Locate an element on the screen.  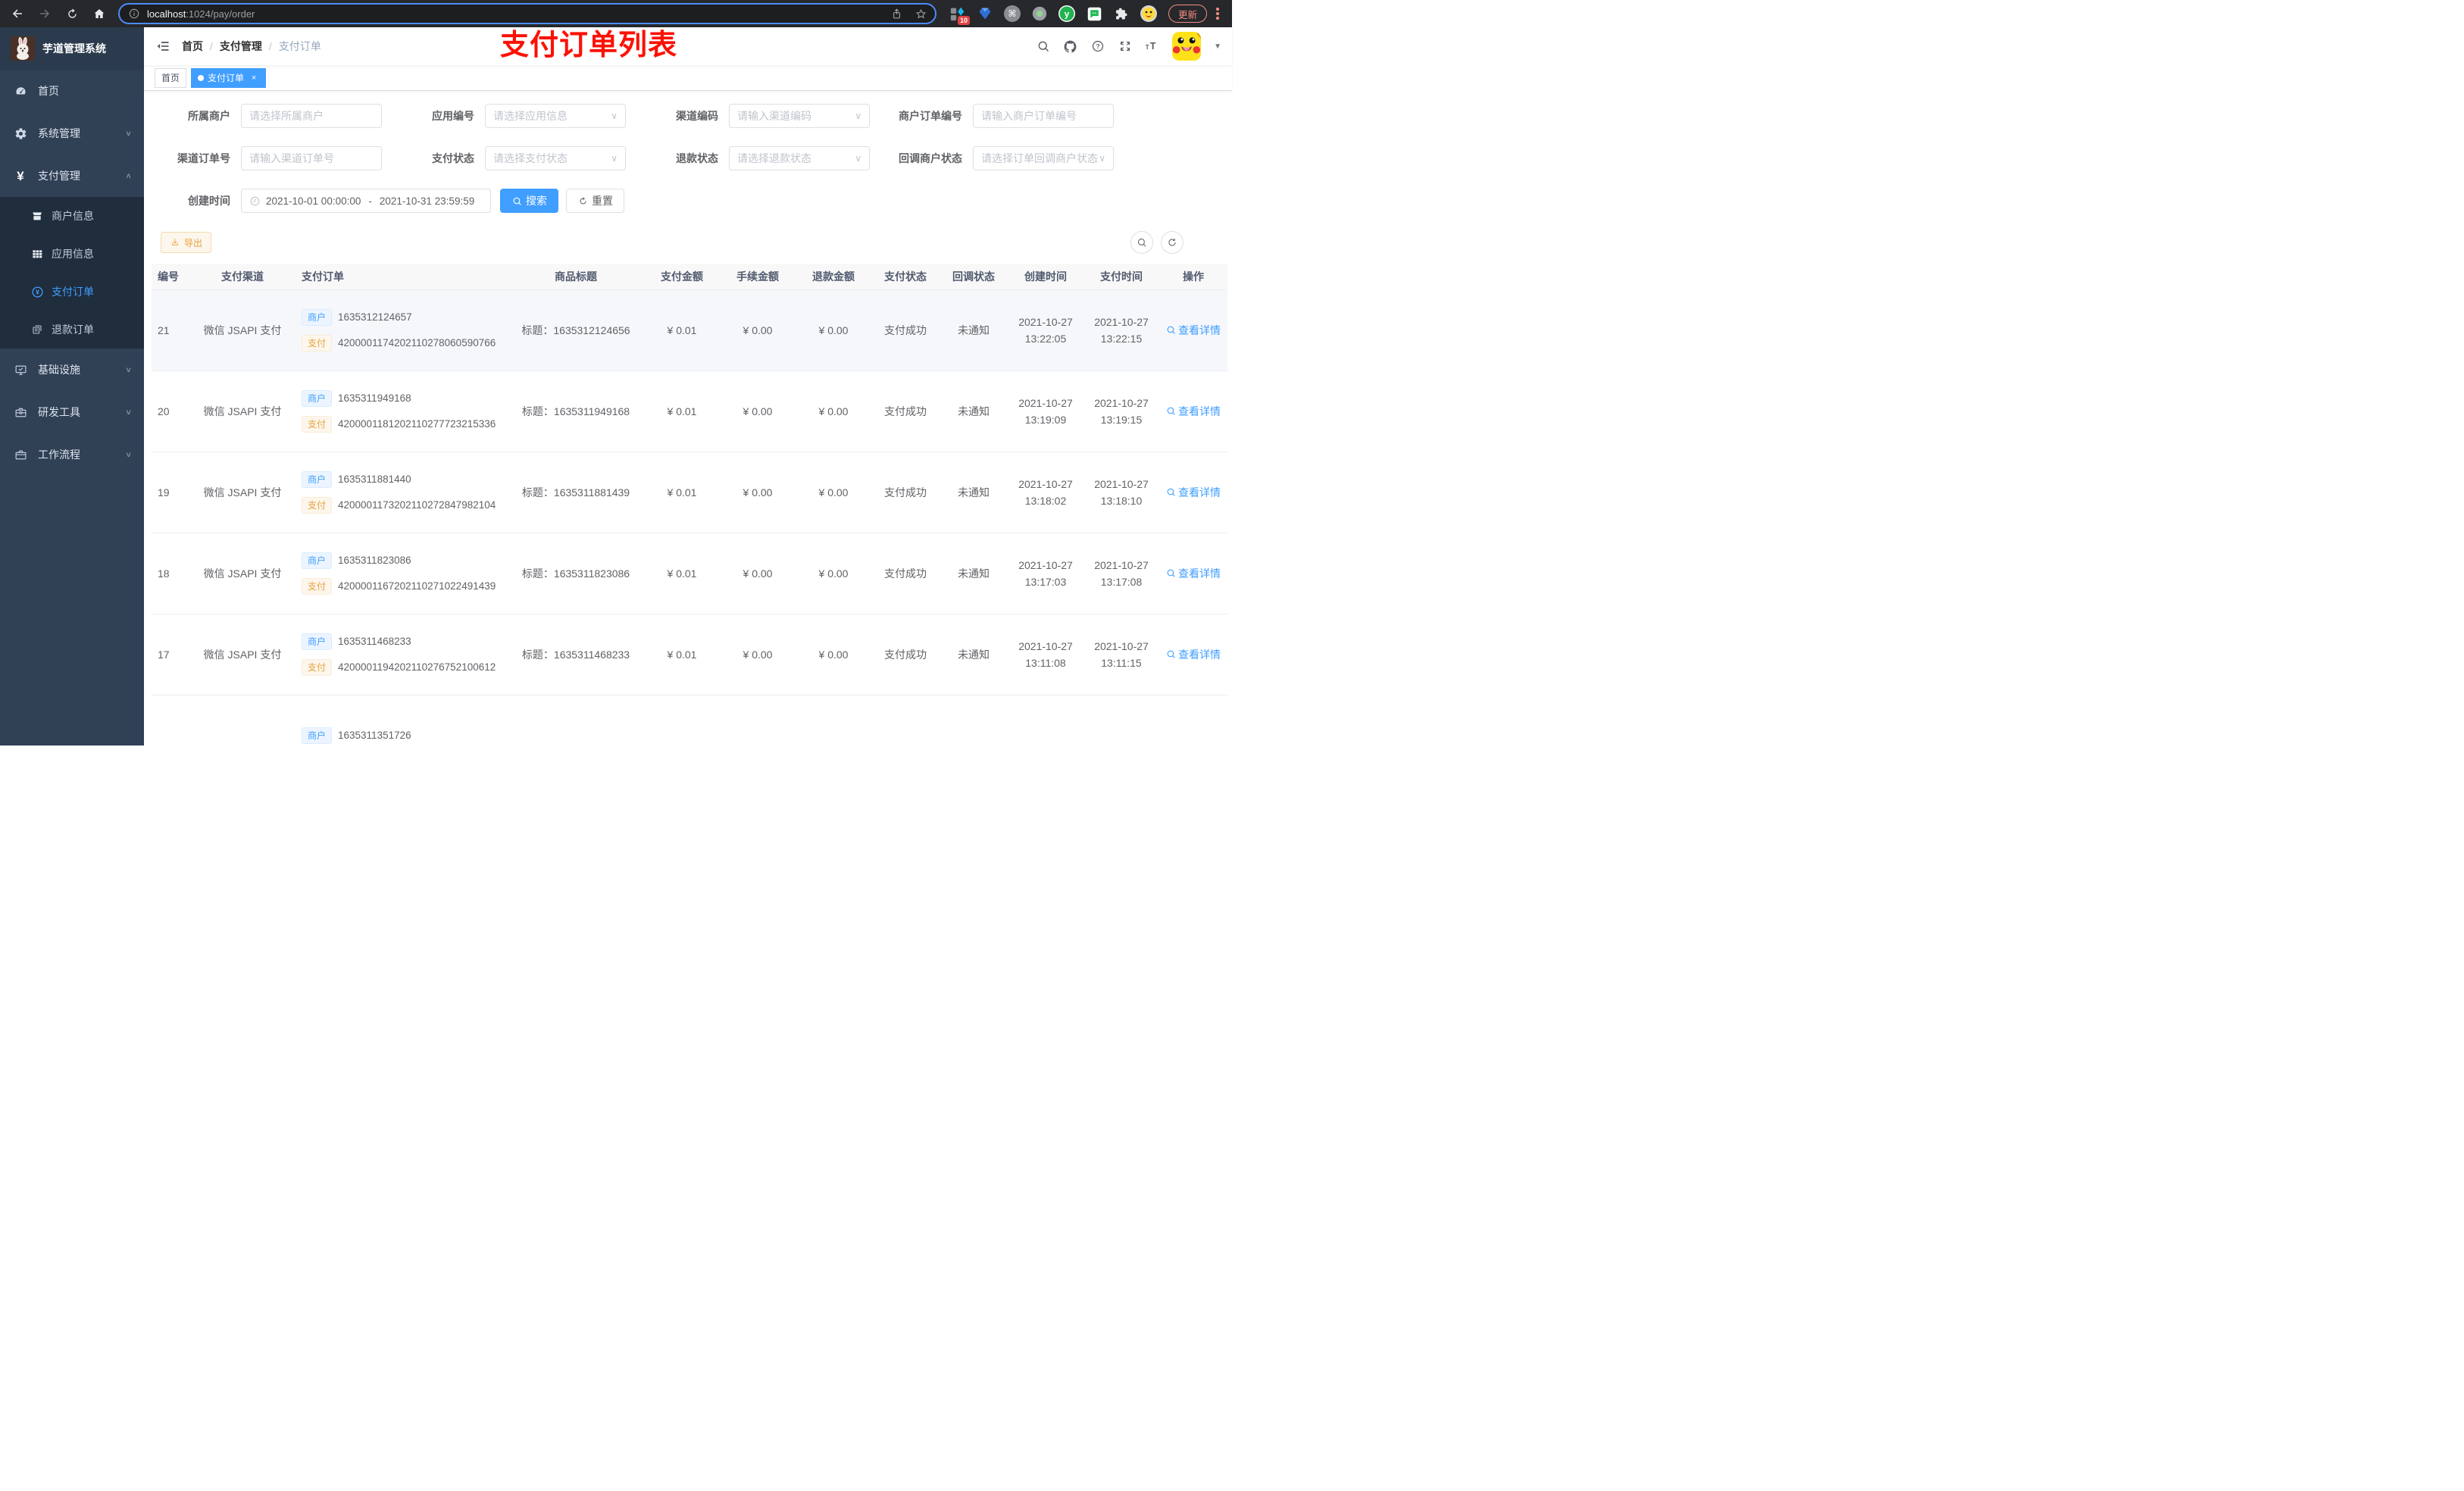
select-field: 请选择支付状态 ∨ is located at coordinates (555, 158).